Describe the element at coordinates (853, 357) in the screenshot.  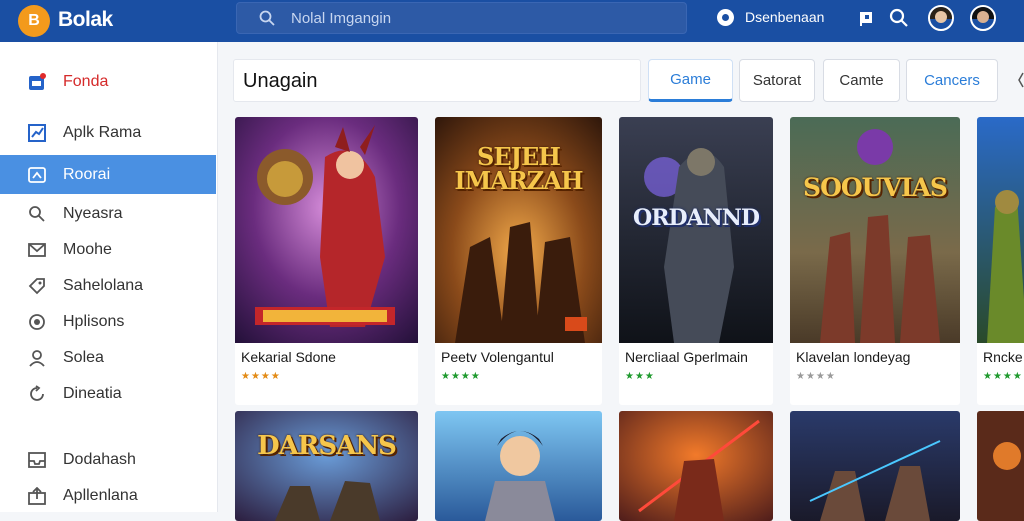
I see `game-title: Klavelan londeyag` at that location.